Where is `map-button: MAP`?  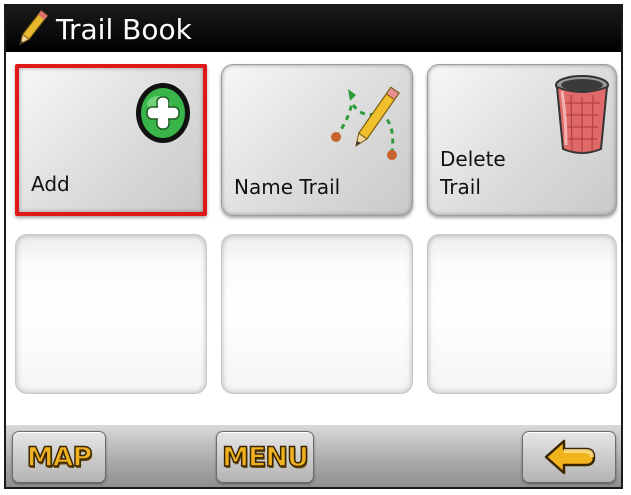 map-button: MAP is located at coordinates (59, 457).